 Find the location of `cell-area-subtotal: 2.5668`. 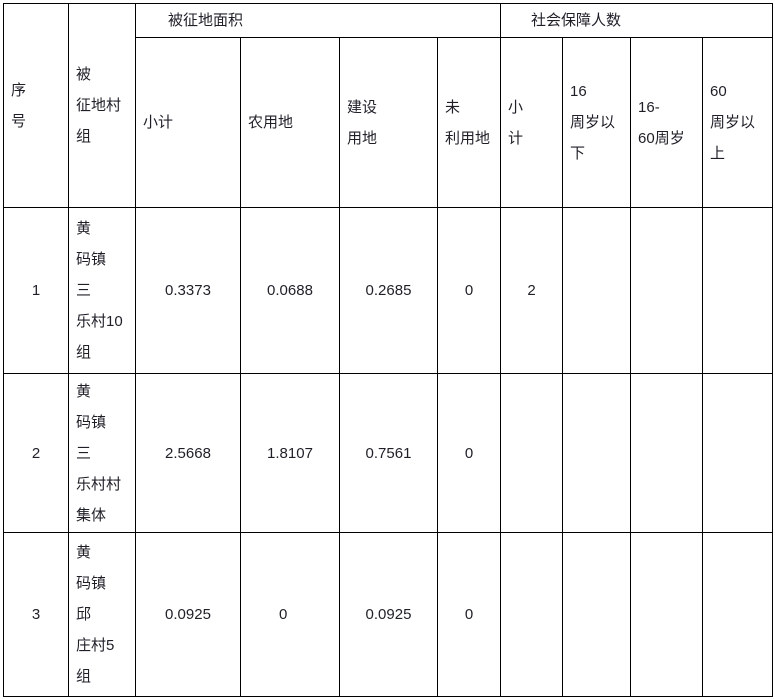

cell-area-subtotal: 2.5668 is located at coordinates (188, 453).